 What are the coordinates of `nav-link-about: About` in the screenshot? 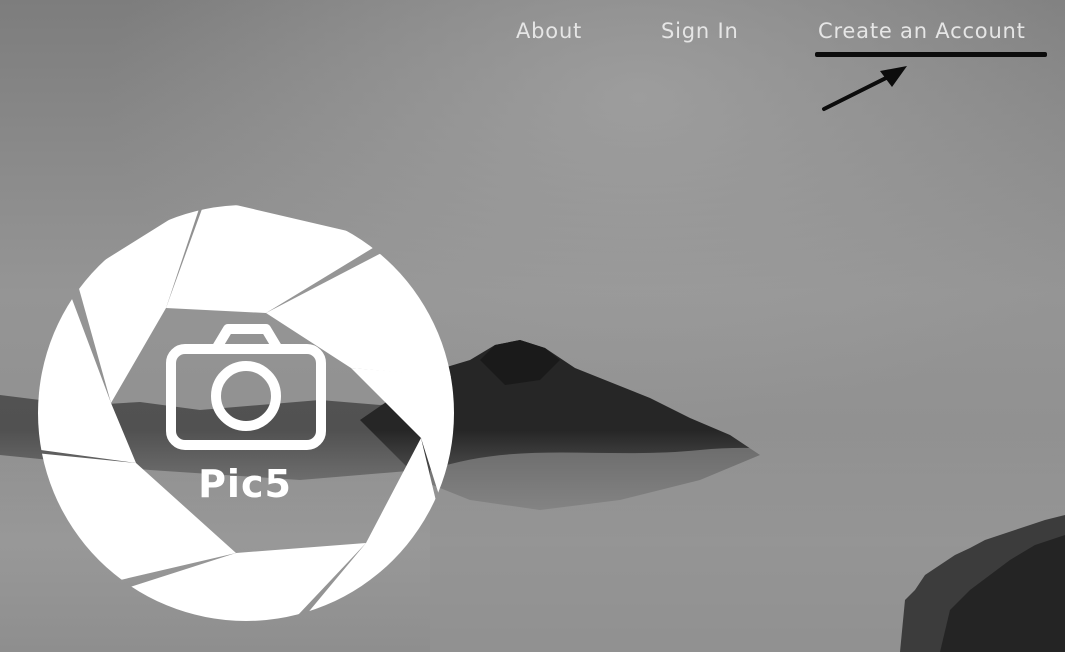 It's located at (549, 31).